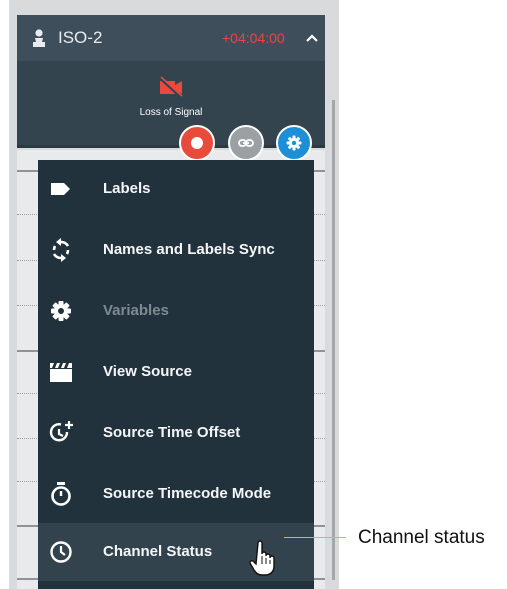  I want to click on link-icon, so click(246, 143).